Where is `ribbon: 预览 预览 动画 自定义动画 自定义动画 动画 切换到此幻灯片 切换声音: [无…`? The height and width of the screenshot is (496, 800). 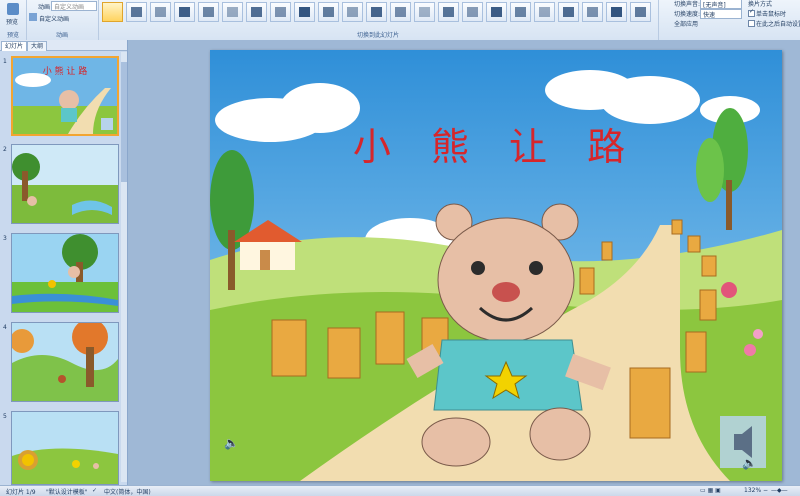
ribbon: 预览 预览 动画 自定义动画 自定义动画 动画 切换到此幻灯片 切换声音: [无… is located at coordinates (400, 20).